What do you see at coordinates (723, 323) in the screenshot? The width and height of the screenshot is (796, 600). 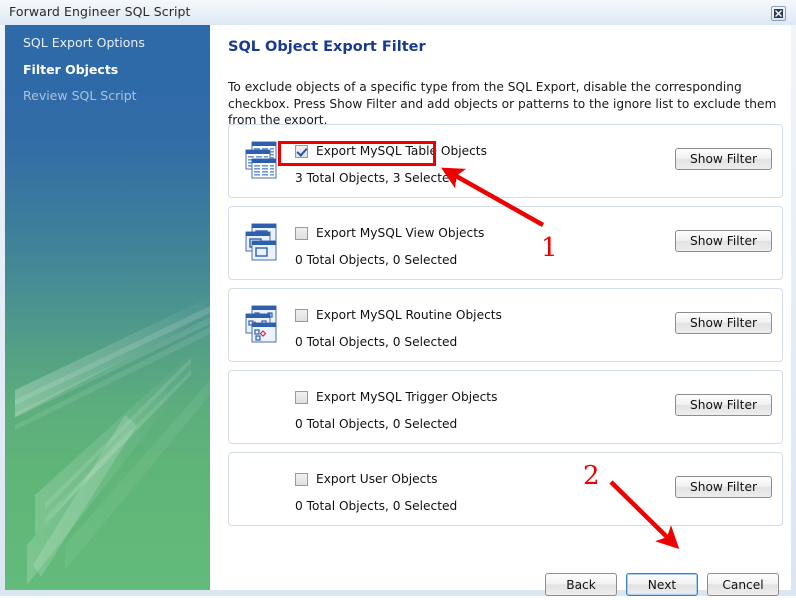 I see `show-filter-button-routine: Show Filter` at bounding box center [723, 323].